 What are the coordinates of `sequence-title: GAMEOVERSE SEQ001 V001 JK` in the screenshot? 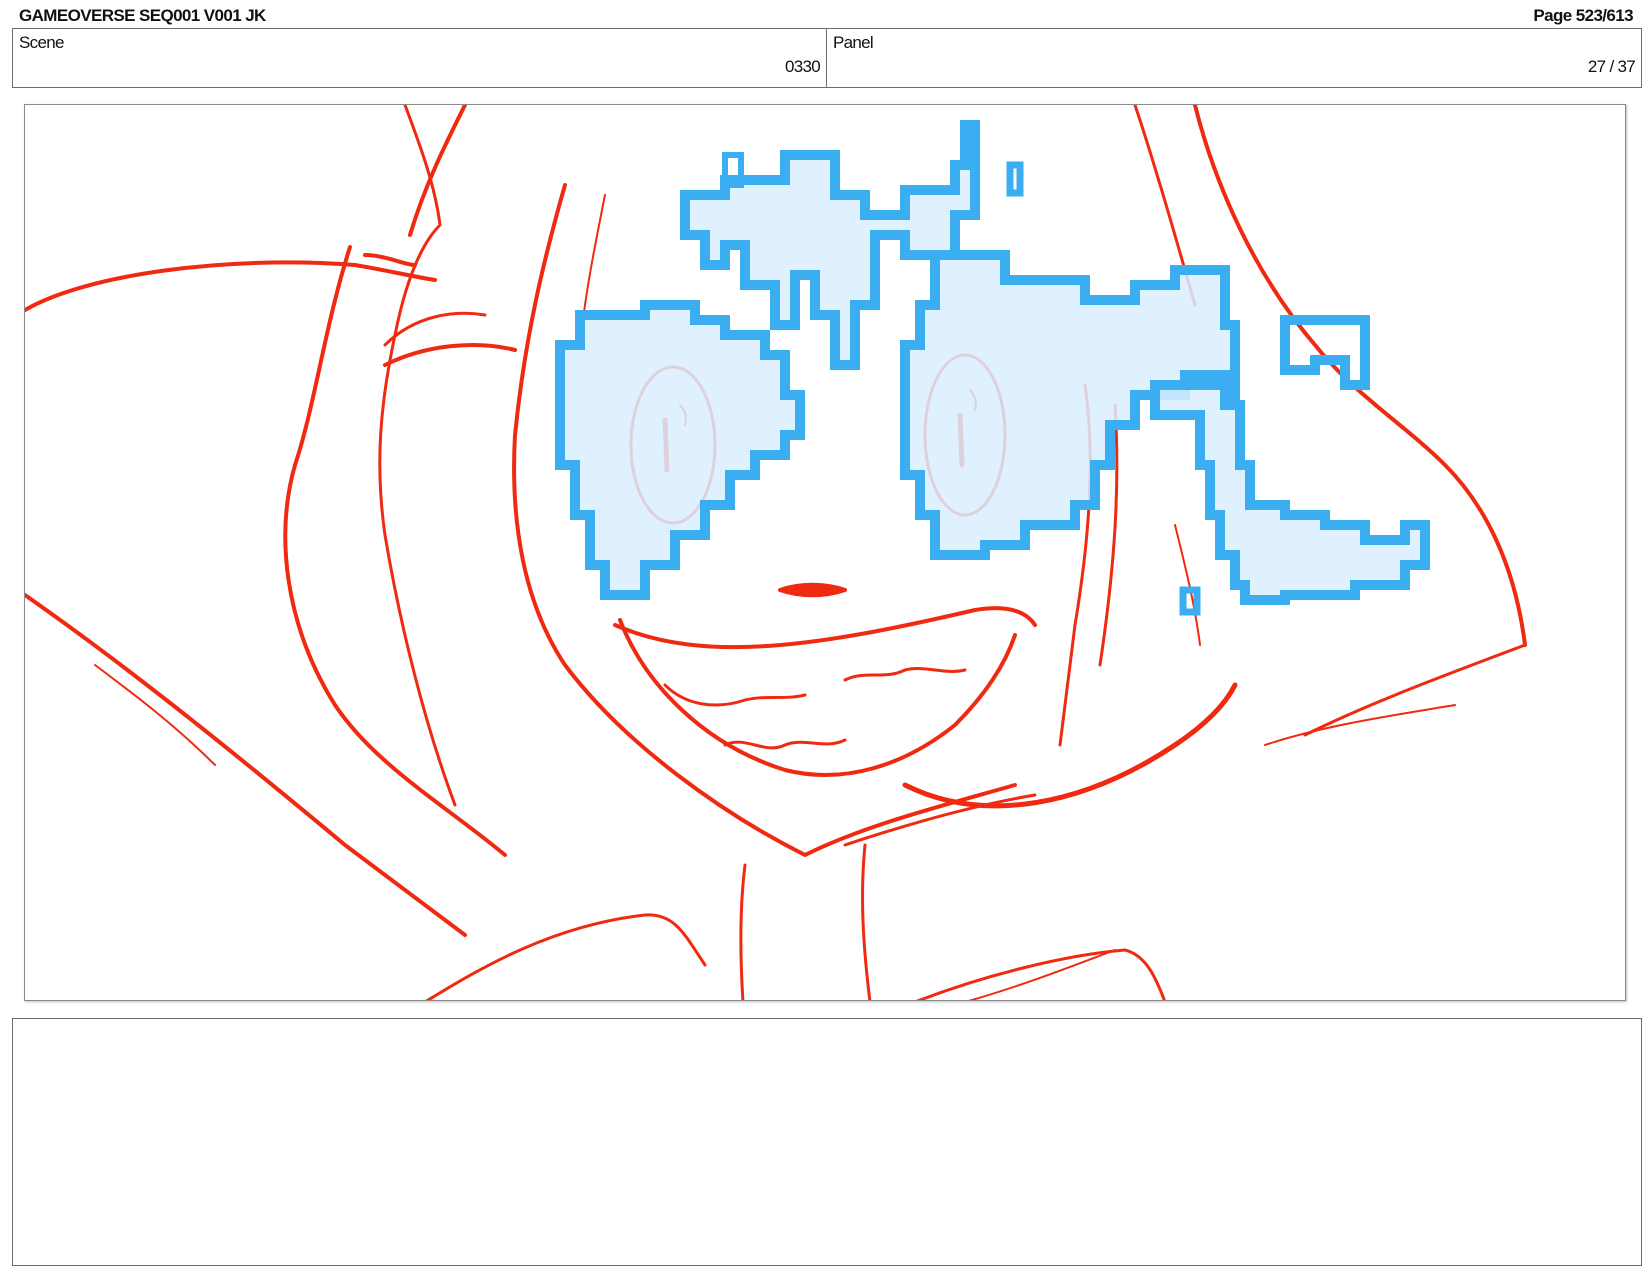 It's located at (142, 15).